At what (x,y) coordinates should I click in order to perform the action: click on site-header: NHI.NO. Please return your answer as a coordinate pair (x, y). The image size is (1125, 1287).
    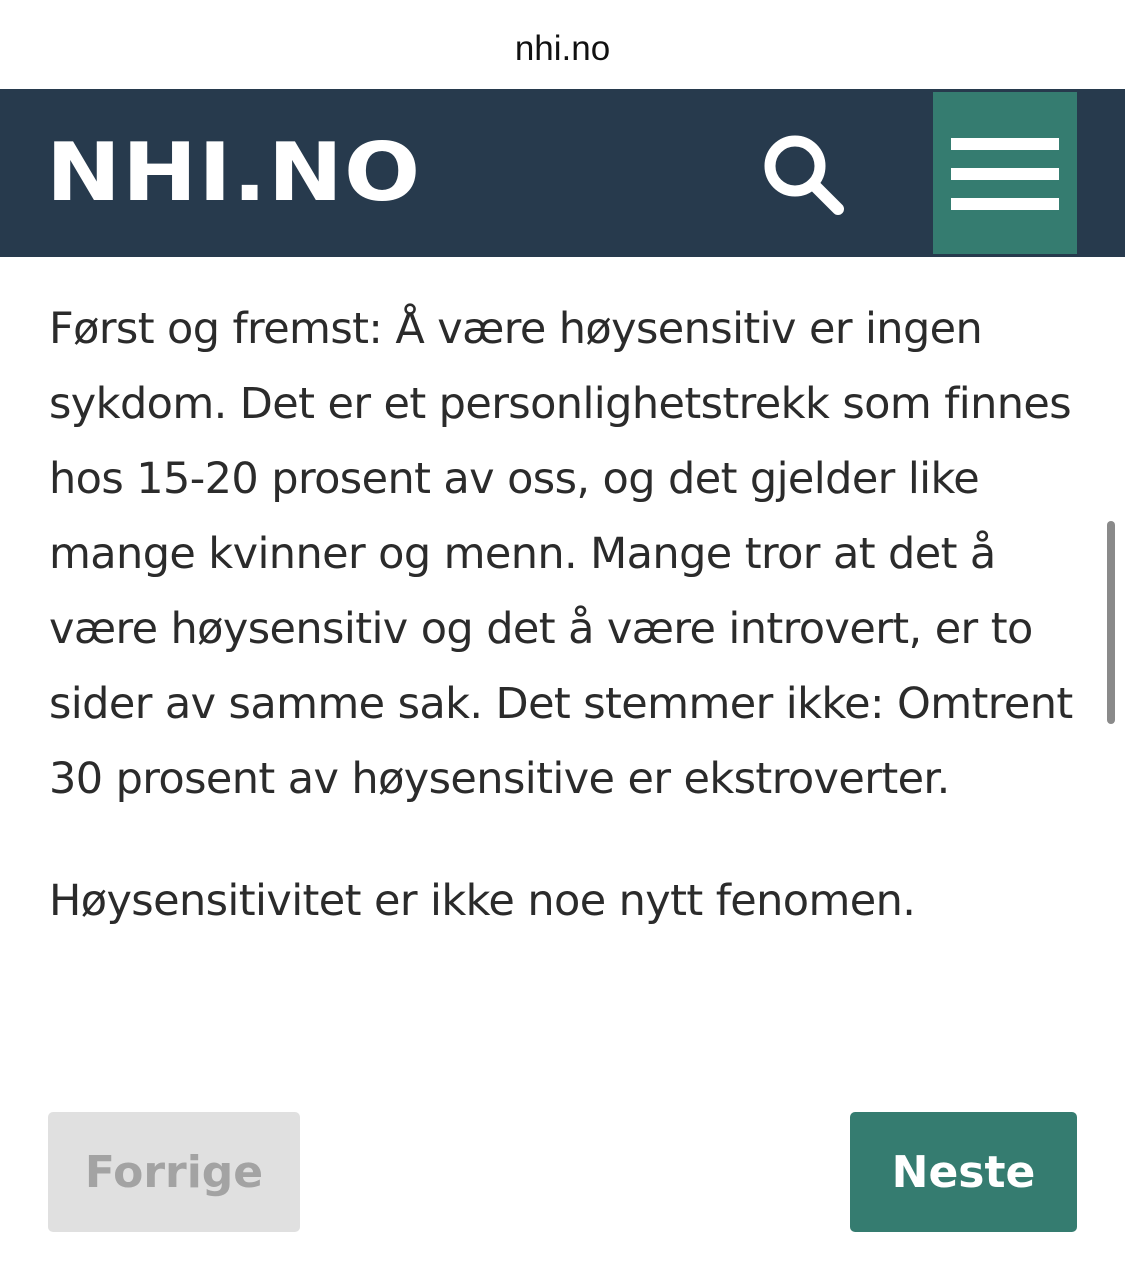
    Looking at the image, I should click on (562, 173).